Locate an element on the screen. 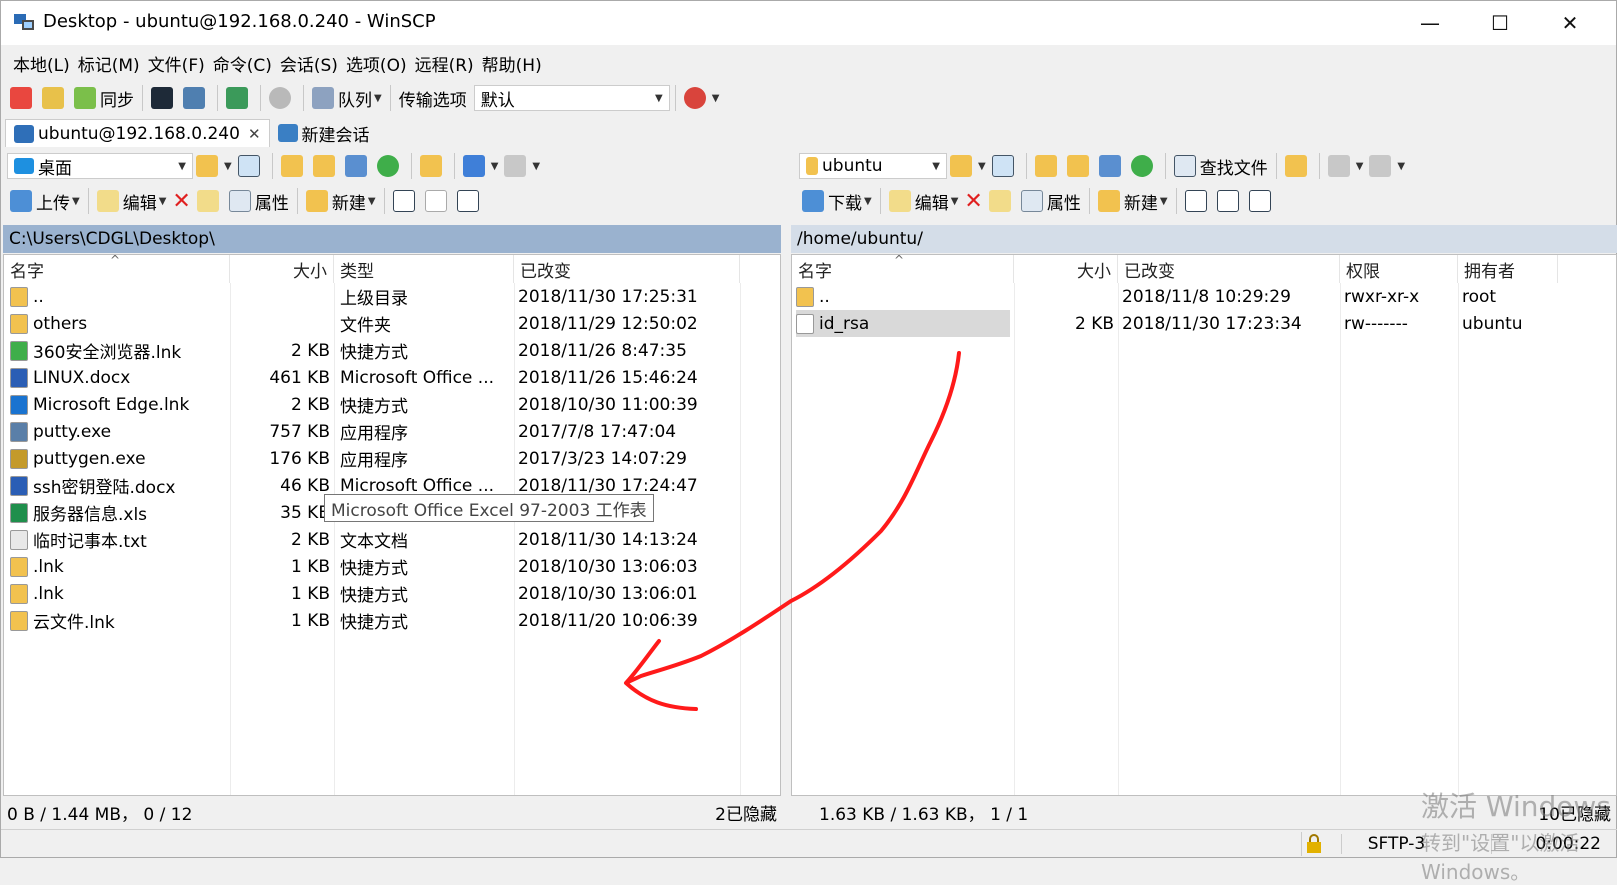 Image resolution: width=1617 pixels, height=885 pixels. local-rename-button is located at coordinates (210, 201).